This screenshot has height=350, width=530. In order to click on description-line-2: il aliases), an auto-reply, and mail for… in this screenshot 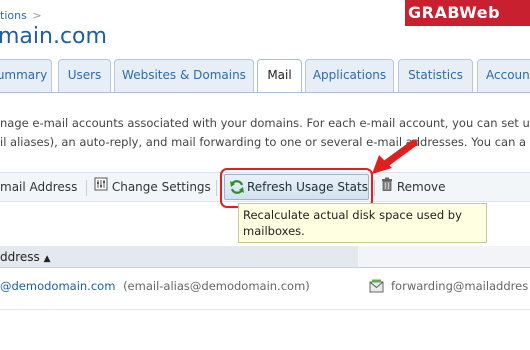, I will do `click(263, 142)`.